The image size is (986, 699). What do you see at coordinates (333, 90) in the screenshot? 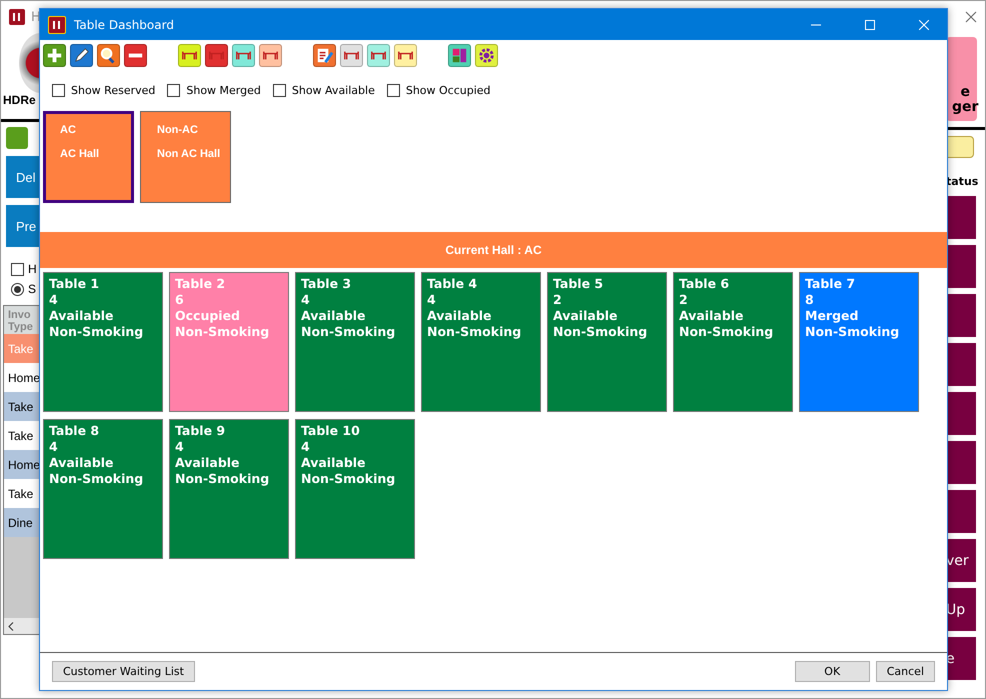
I see `checkbox-label: Show Available` at bounding box center [333, 90].